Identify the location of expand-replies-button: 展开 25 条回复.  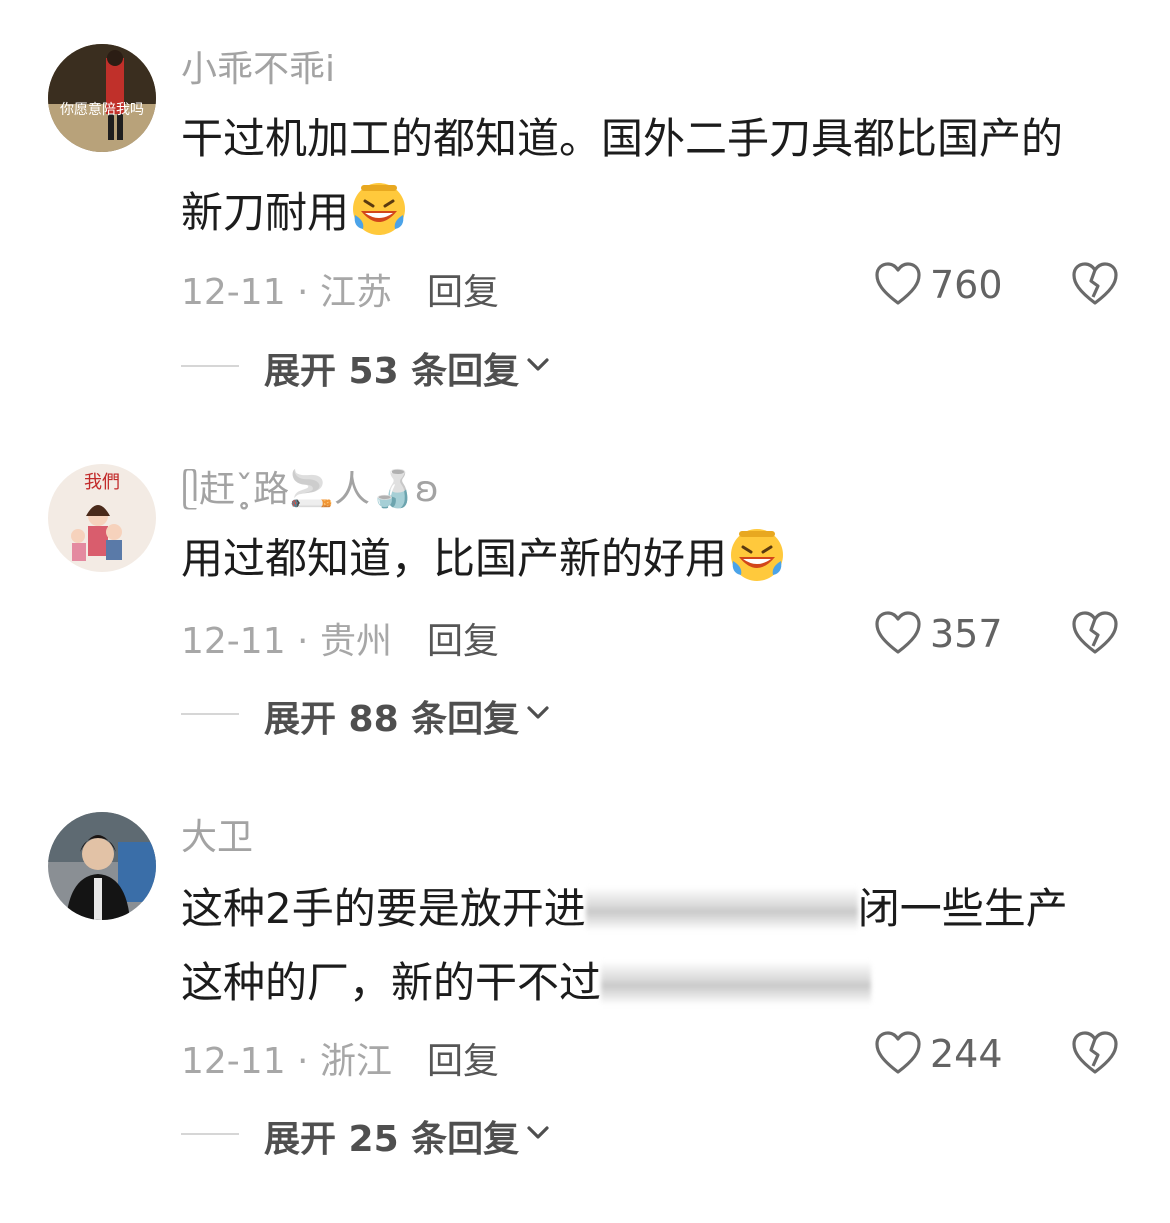
(481, 1134).